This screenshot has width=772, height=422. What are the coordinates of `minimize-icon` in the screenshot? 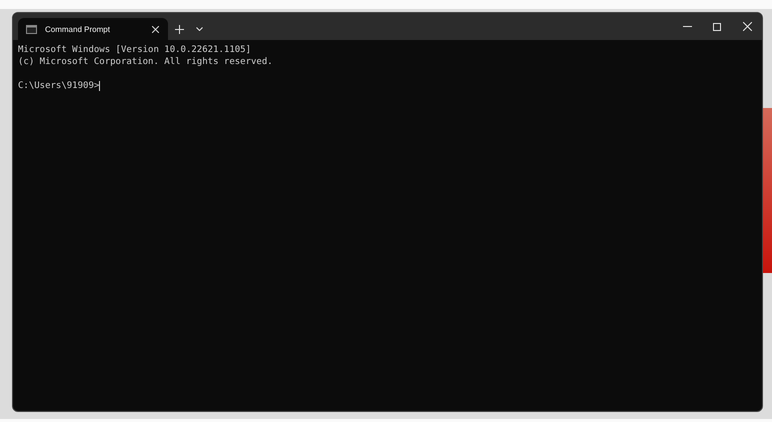 It's located at (687, 26).